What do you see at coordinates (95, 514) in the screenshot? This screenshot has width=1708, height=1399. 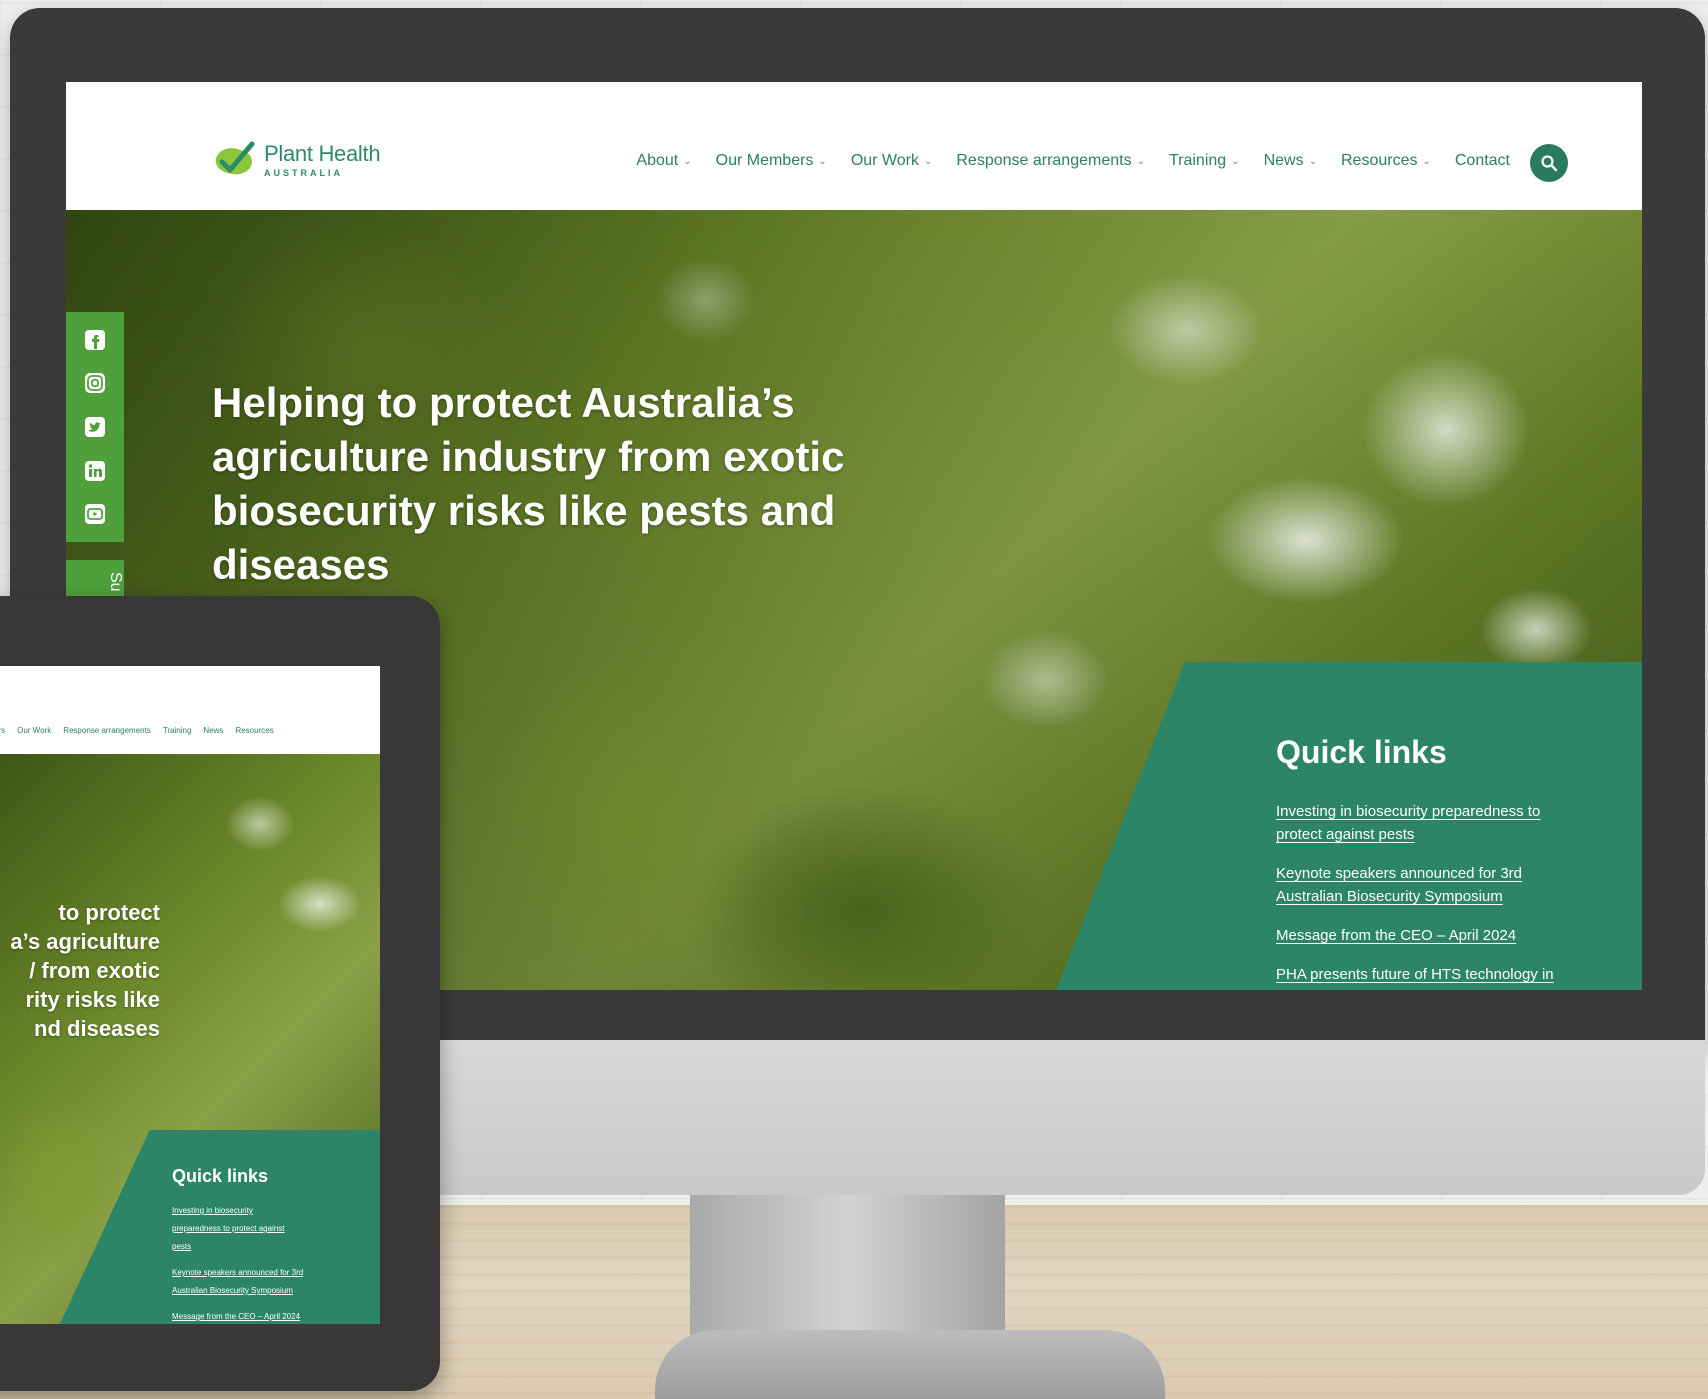 I see `youtube-icon` at bounding box center [95, 514].